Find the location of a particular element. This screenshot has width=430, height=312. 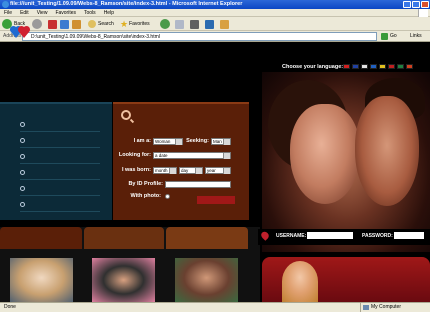

history-icon is located at coordinates (165, 24).